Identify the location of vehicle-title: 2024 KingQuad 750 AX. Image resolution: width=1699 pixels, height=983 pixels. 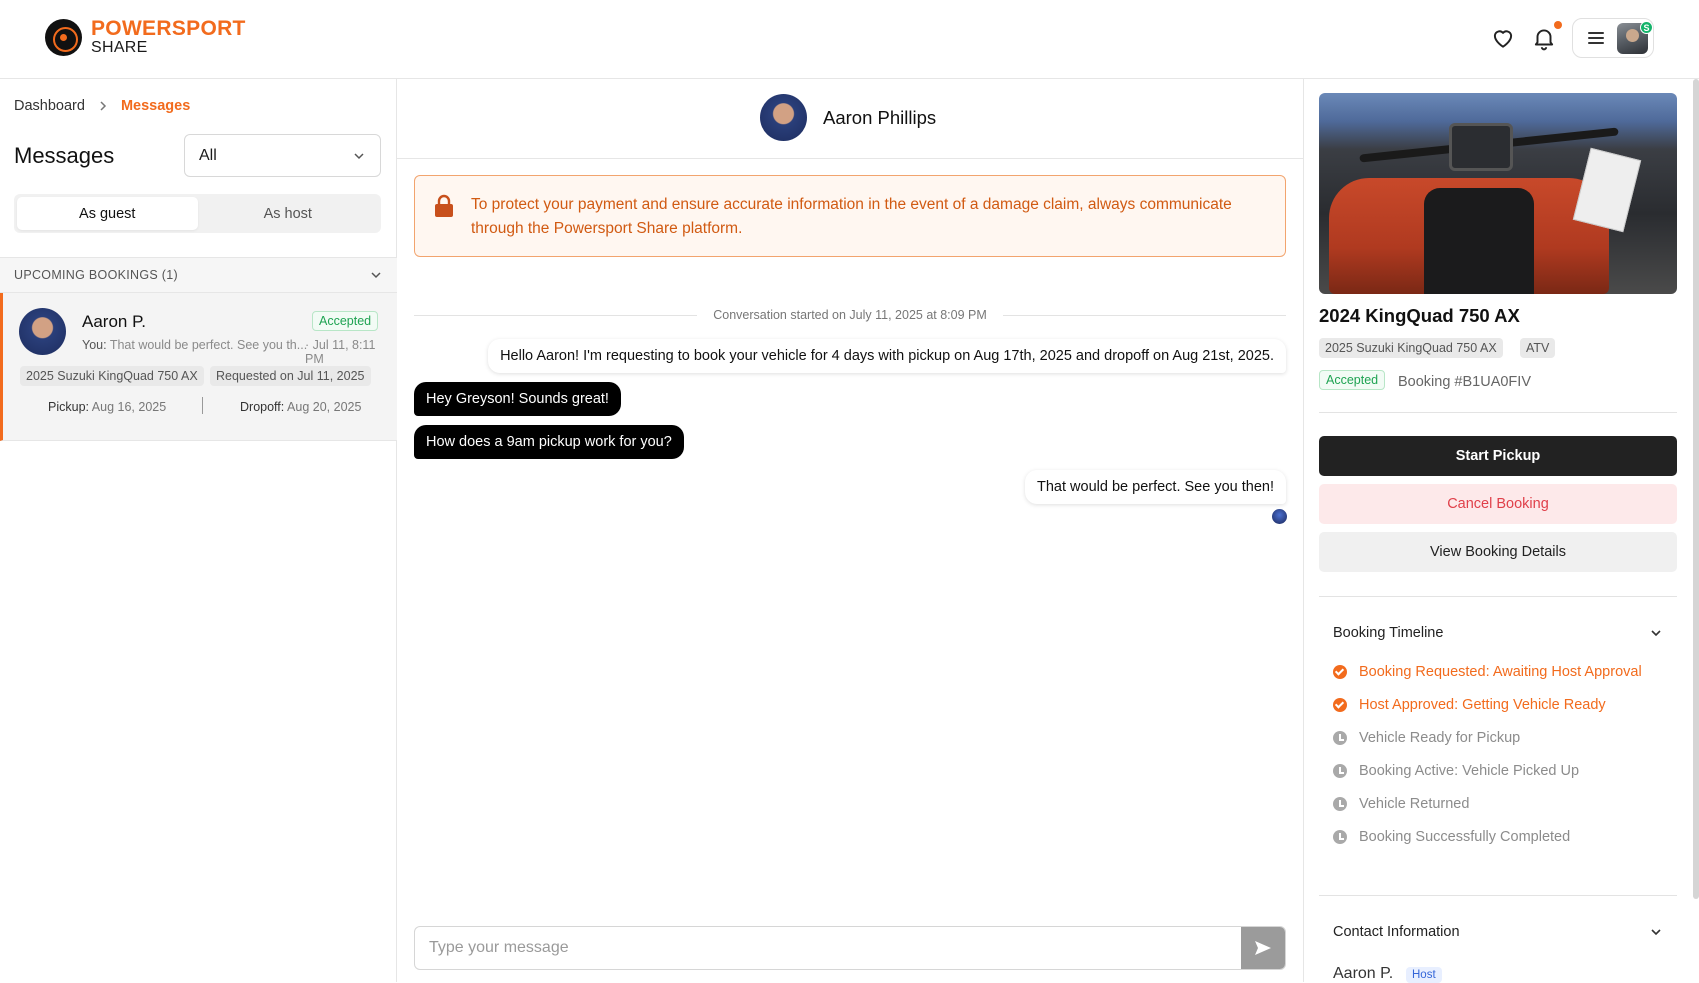
(1419, 315).